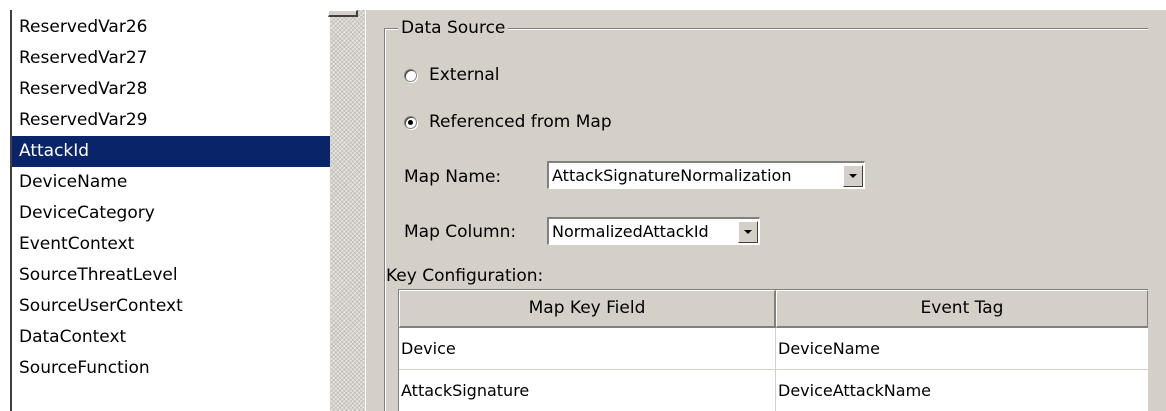 The height and width of the screenshot is (411, 1166). Describe the element at coordinates (410, 122) in the screenshot. I see `referenced-from-map-radio-button` at that location.